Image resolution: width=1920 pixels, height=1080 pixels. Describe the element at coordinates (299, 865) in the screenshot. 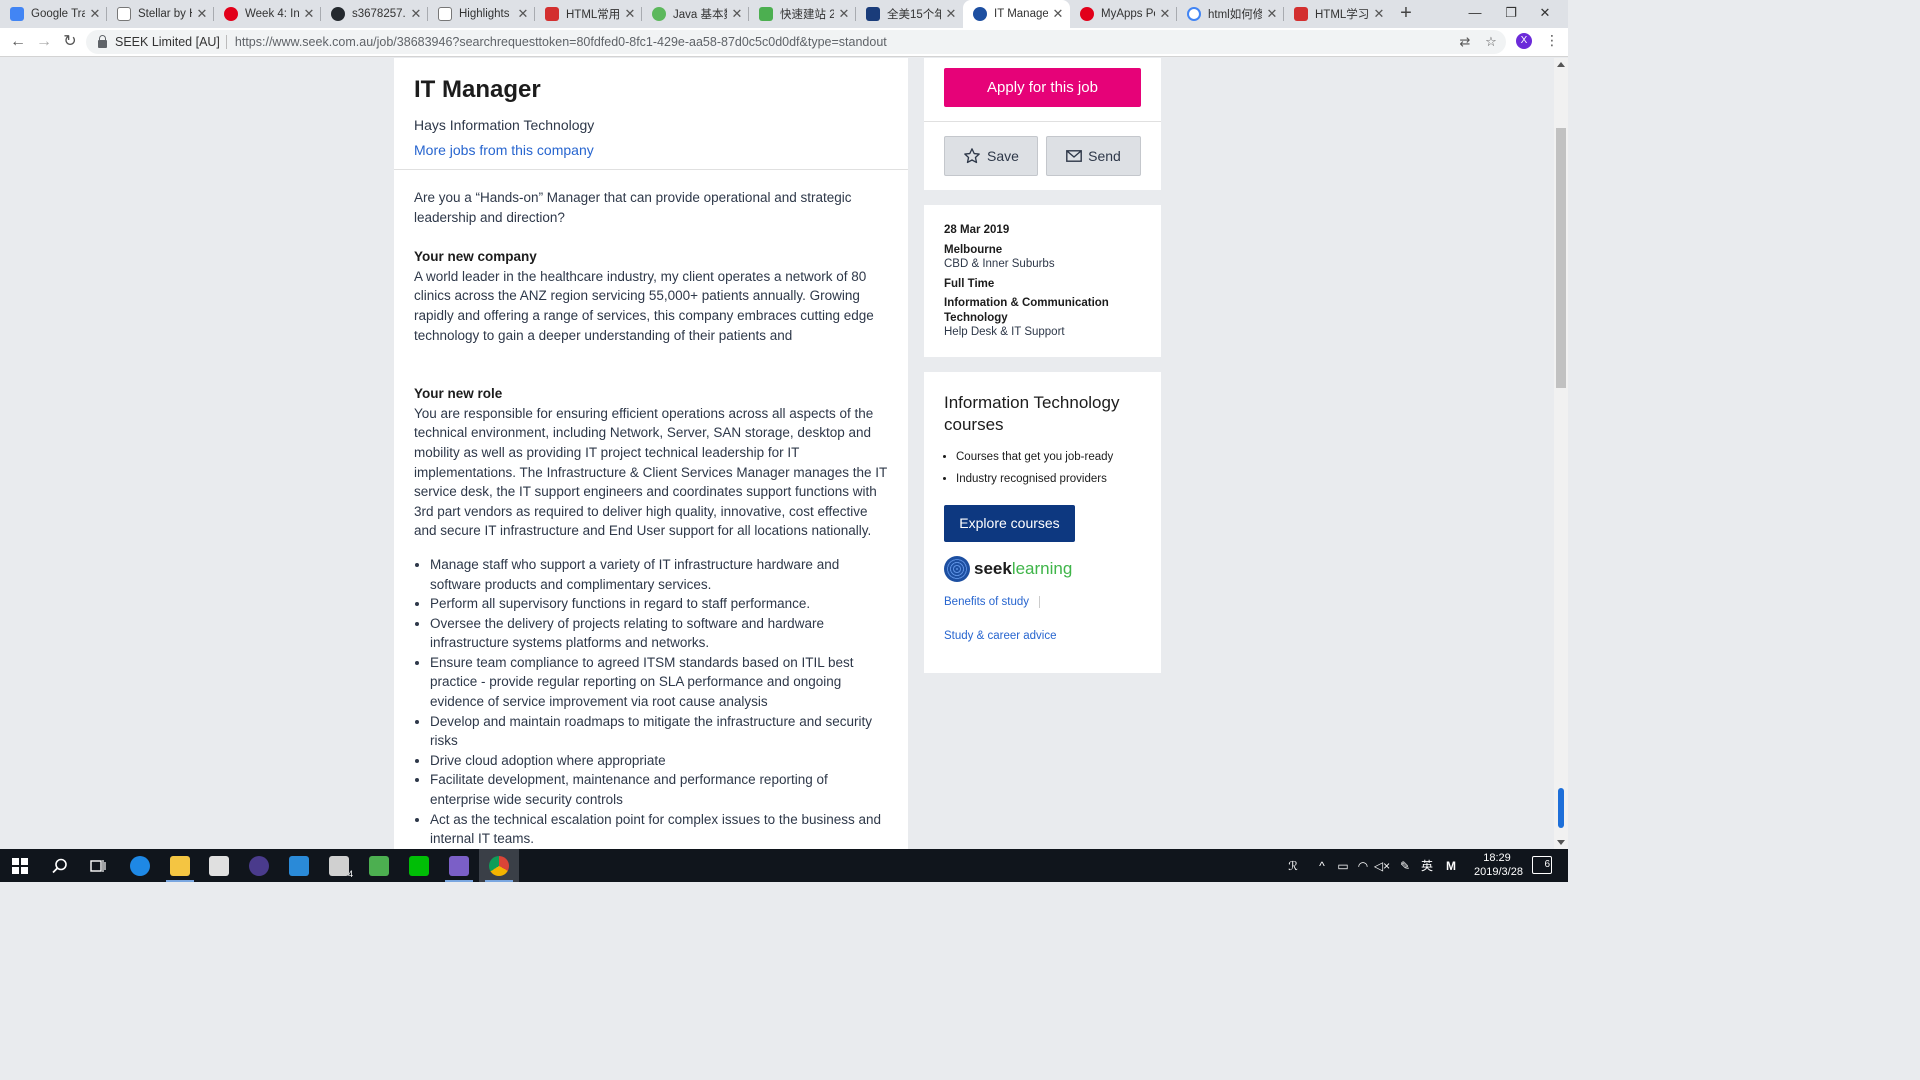

I see `taskbar-vscode` at that location.